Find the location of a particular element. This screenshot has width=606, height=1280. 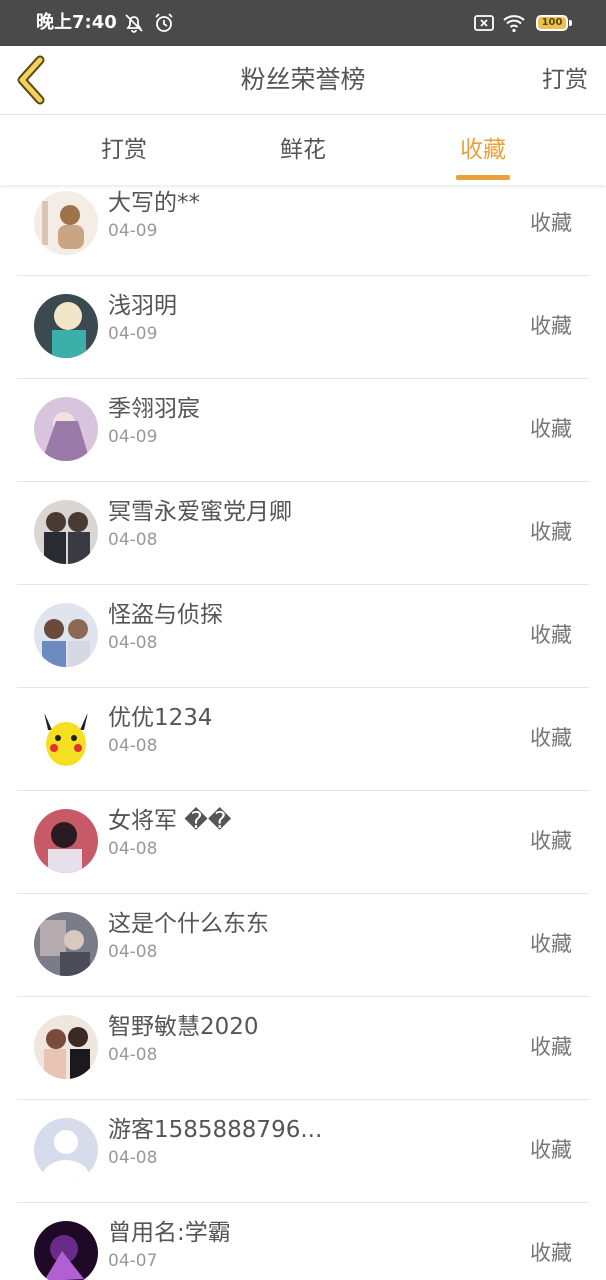

sim-icon is located at coordinates (484, 23).